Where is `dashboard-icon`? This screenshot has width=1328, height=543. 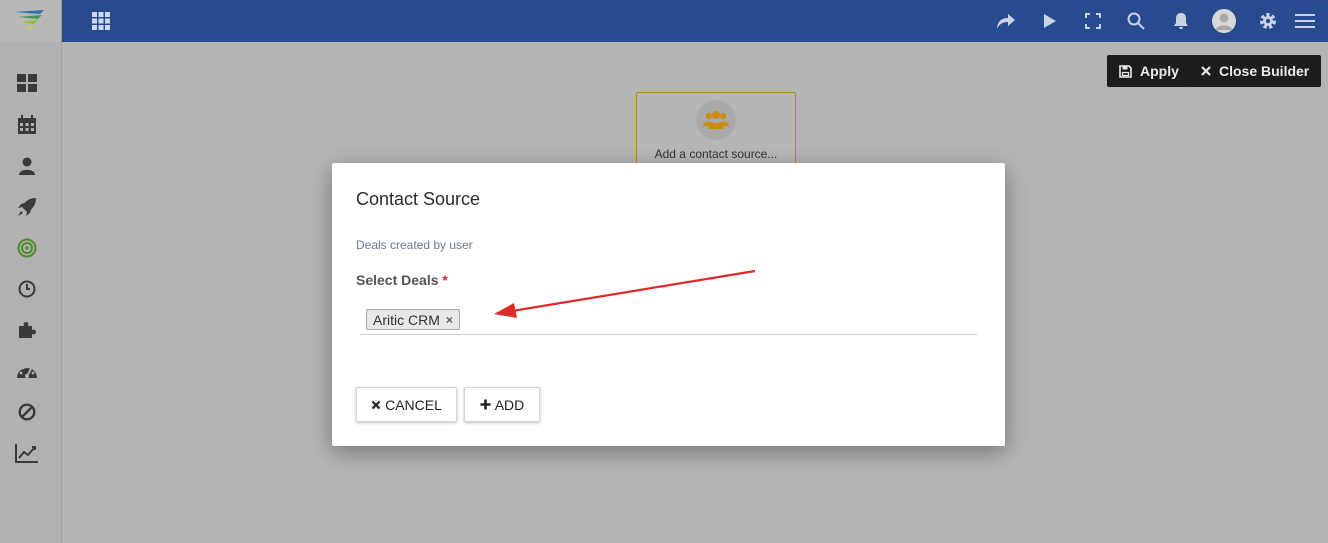
dashboard-icon is located at coordinates (27, 83).